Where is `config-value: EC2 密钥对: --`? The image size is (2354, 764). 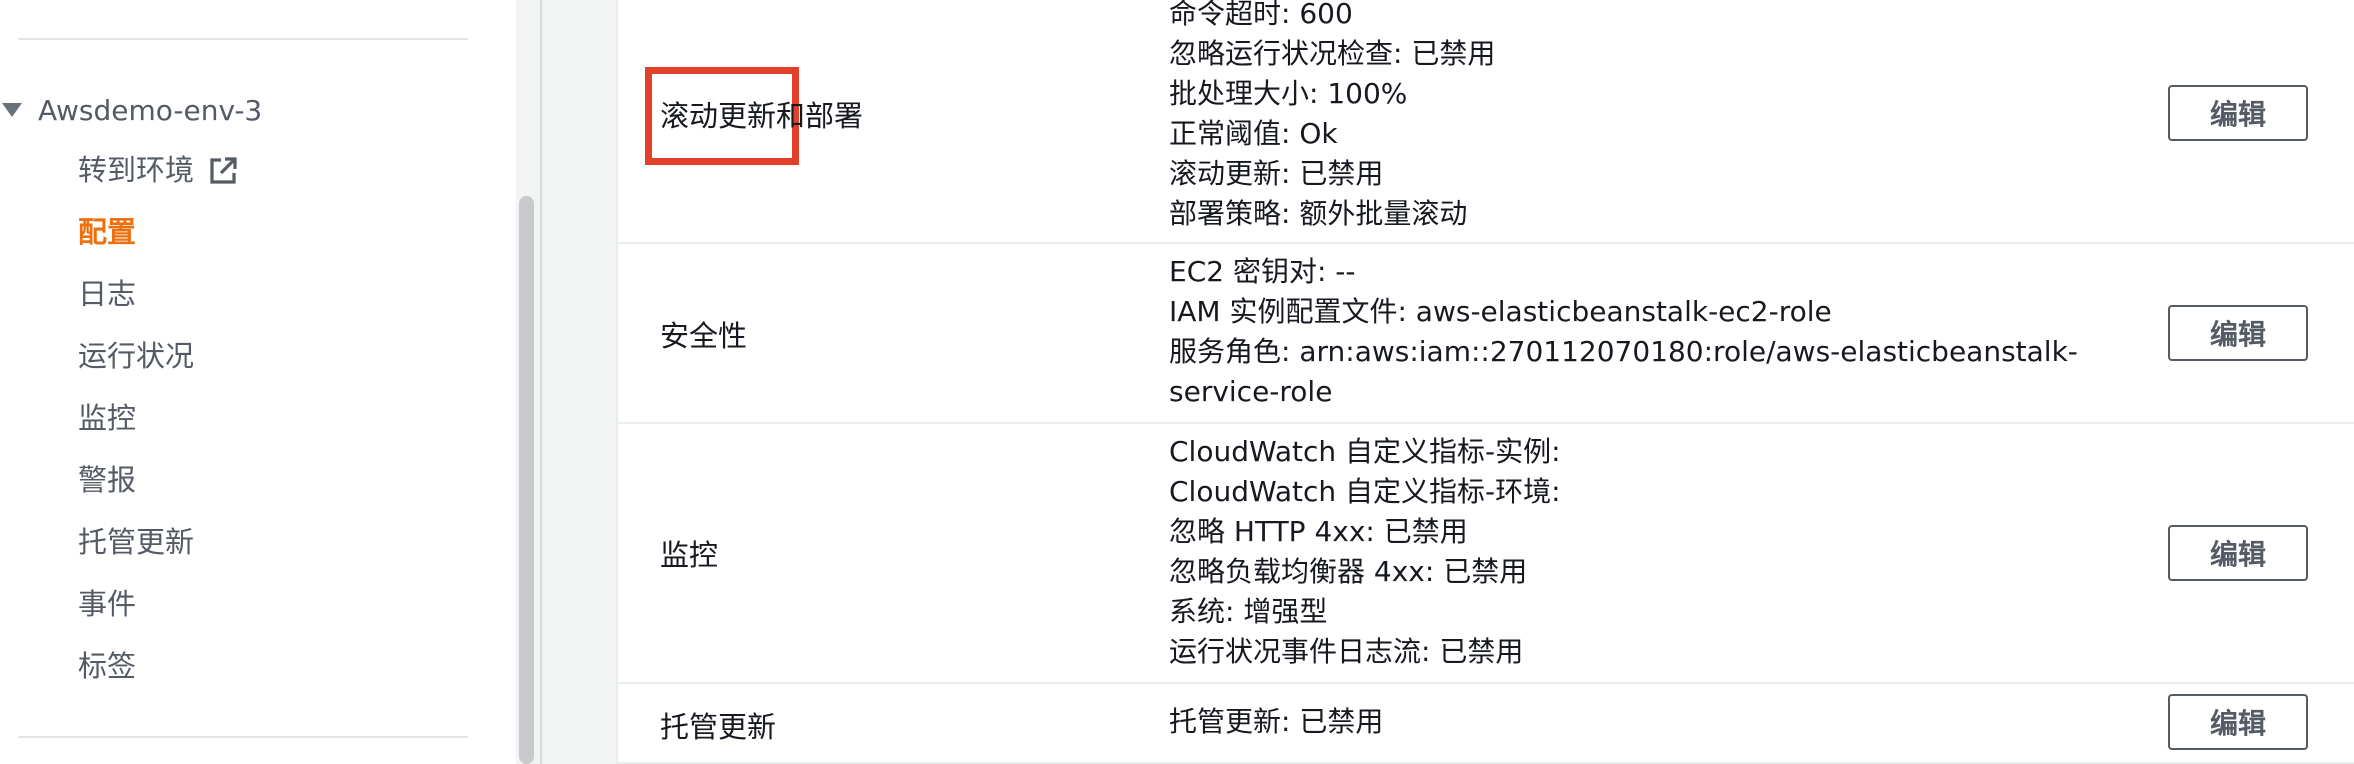 config-value: EC2 密钥对: -- is located at coordinates (1262, 271).